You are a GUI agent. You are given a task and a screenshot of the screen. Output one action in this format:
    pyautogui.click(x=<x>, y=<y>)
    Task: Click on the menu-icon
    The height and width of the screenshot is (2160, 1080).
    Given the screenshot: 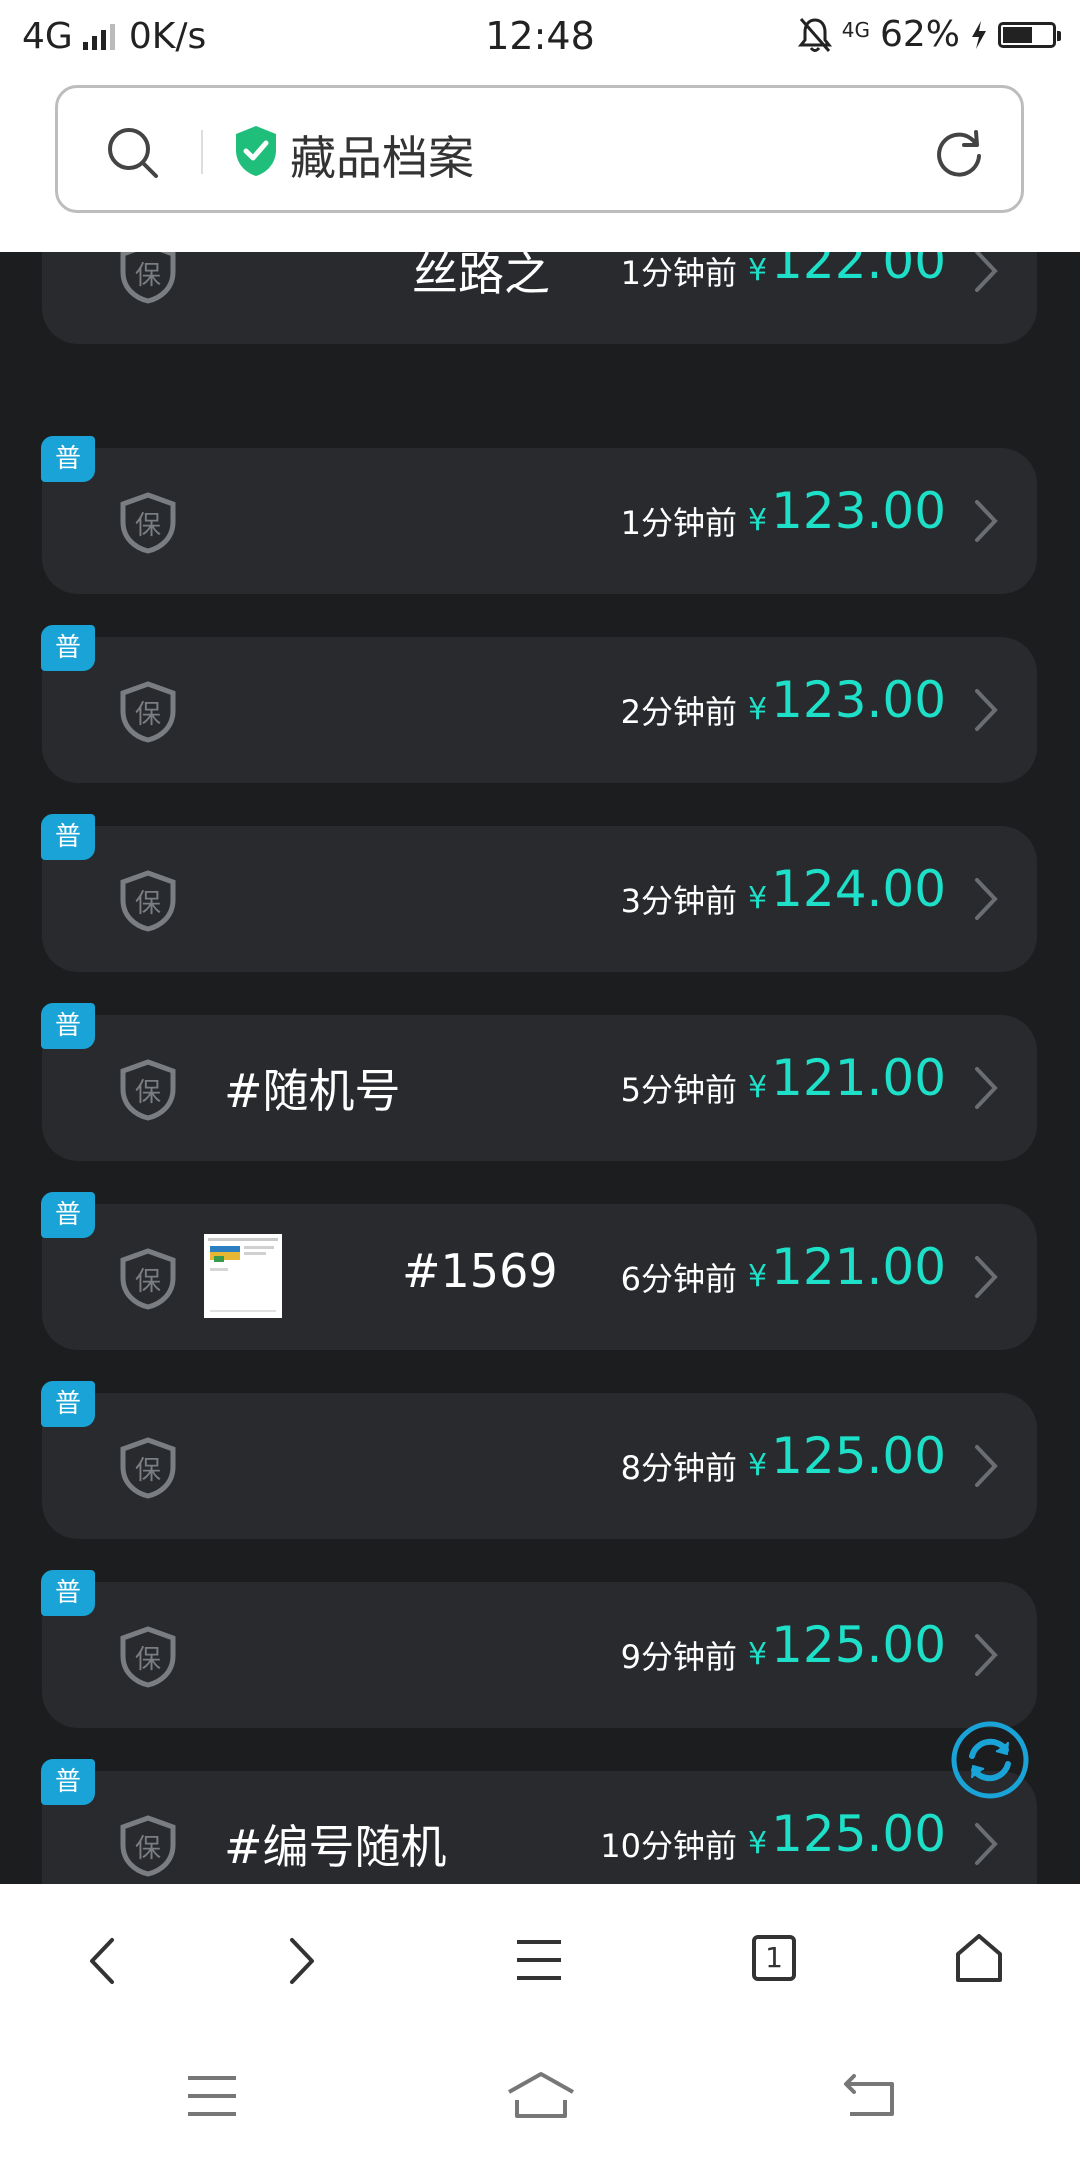 What is the action you would take?
    pyautogui.click(x=539, y=1960)
    